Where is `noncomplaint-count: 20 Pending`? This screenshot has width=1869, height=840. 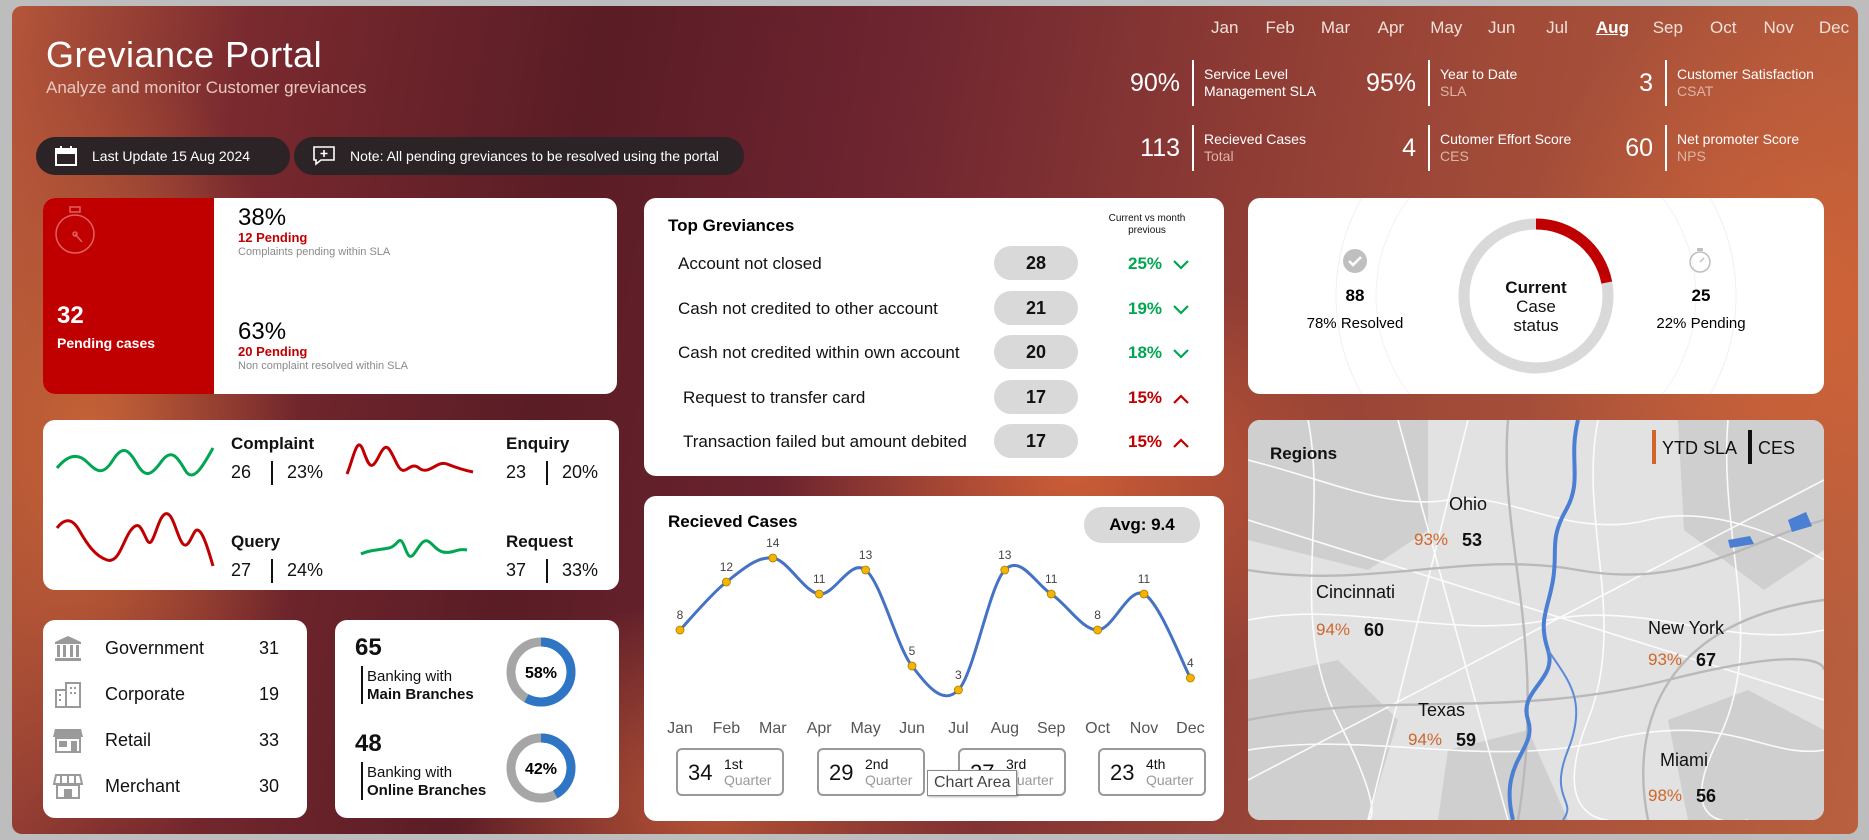
noncomplaint-count: 20 Pending is located at coordinates (273, 351).